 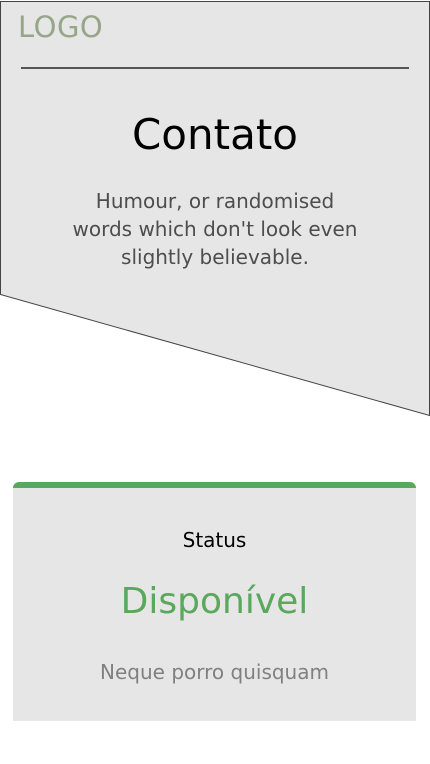 What do you see at coordinates (214, 134) in the screenshot?
I see `page-title: Contato` at bounding box center [214, 134].